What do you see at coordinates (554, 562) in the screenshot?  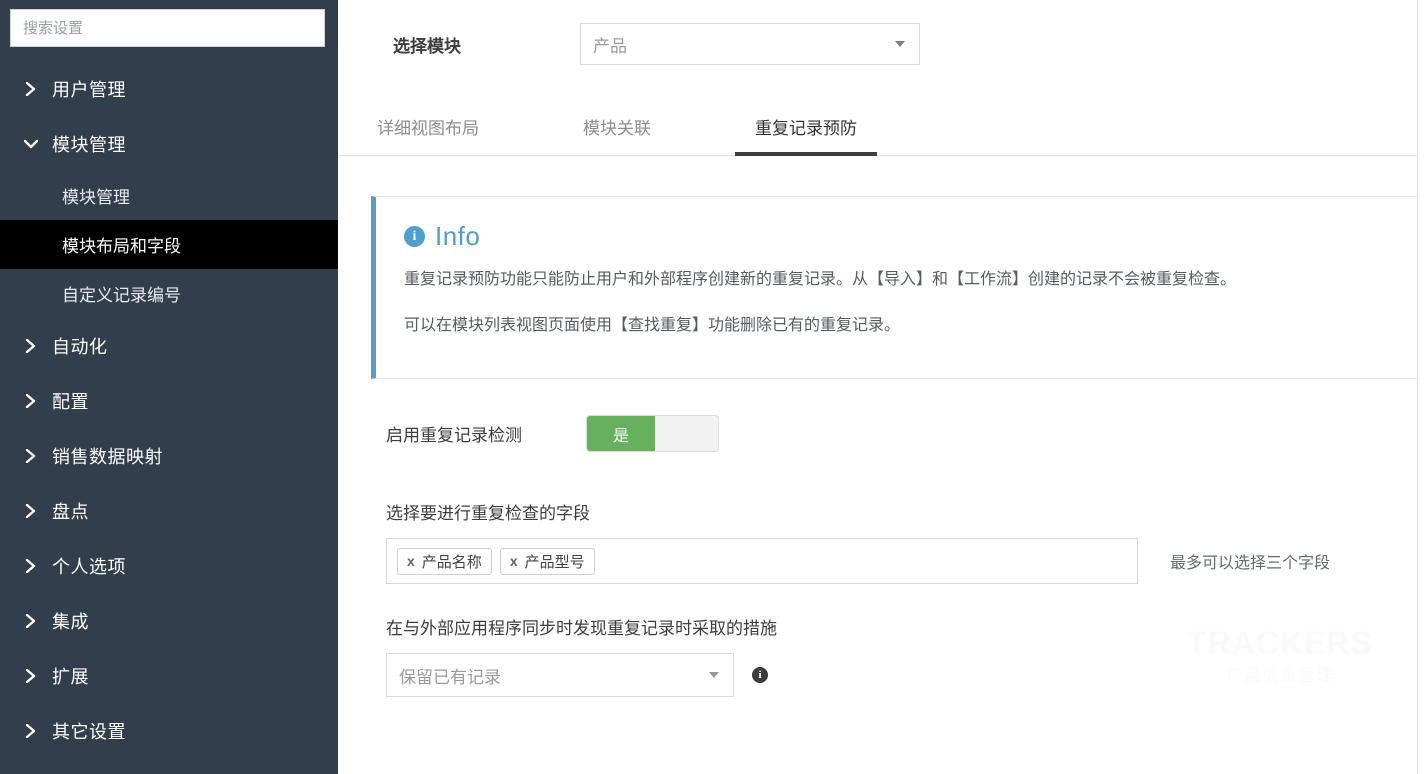 I see `field-tag-label: 产品型号` at bounding box center [554, 562].